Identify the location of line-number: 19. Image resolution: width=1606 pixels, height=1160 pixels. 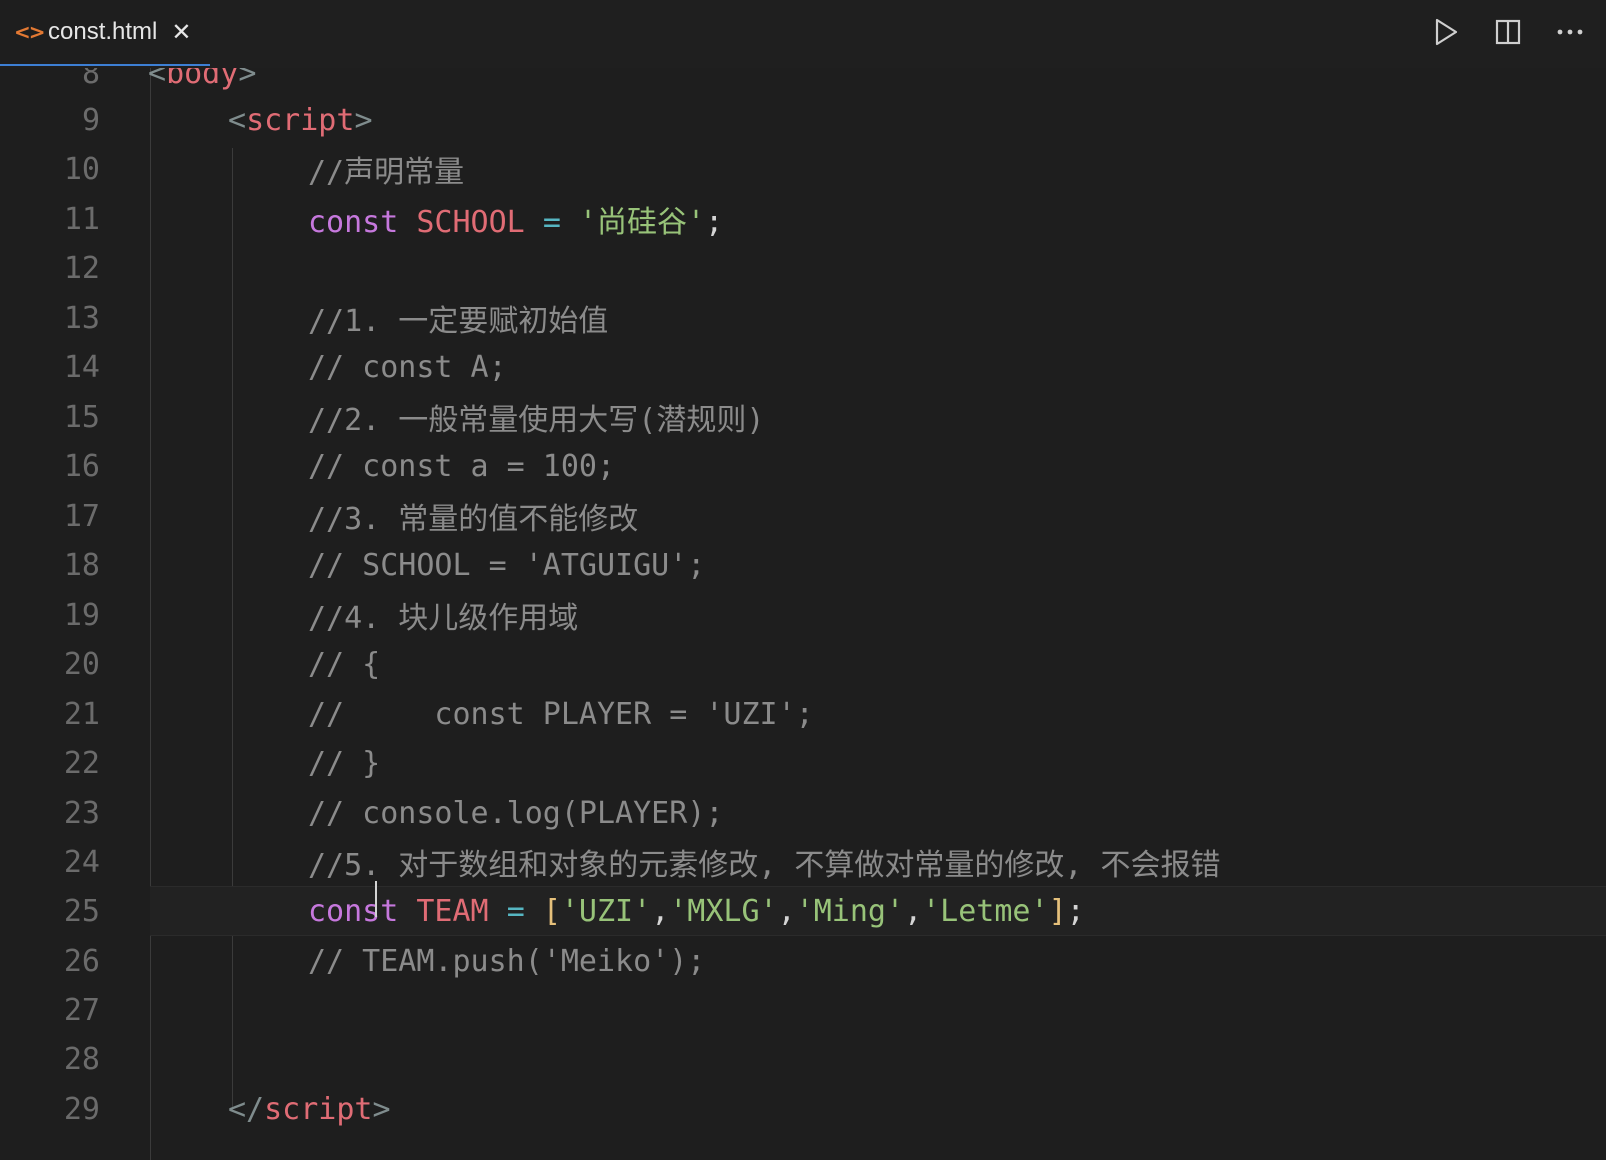
(81, 615).